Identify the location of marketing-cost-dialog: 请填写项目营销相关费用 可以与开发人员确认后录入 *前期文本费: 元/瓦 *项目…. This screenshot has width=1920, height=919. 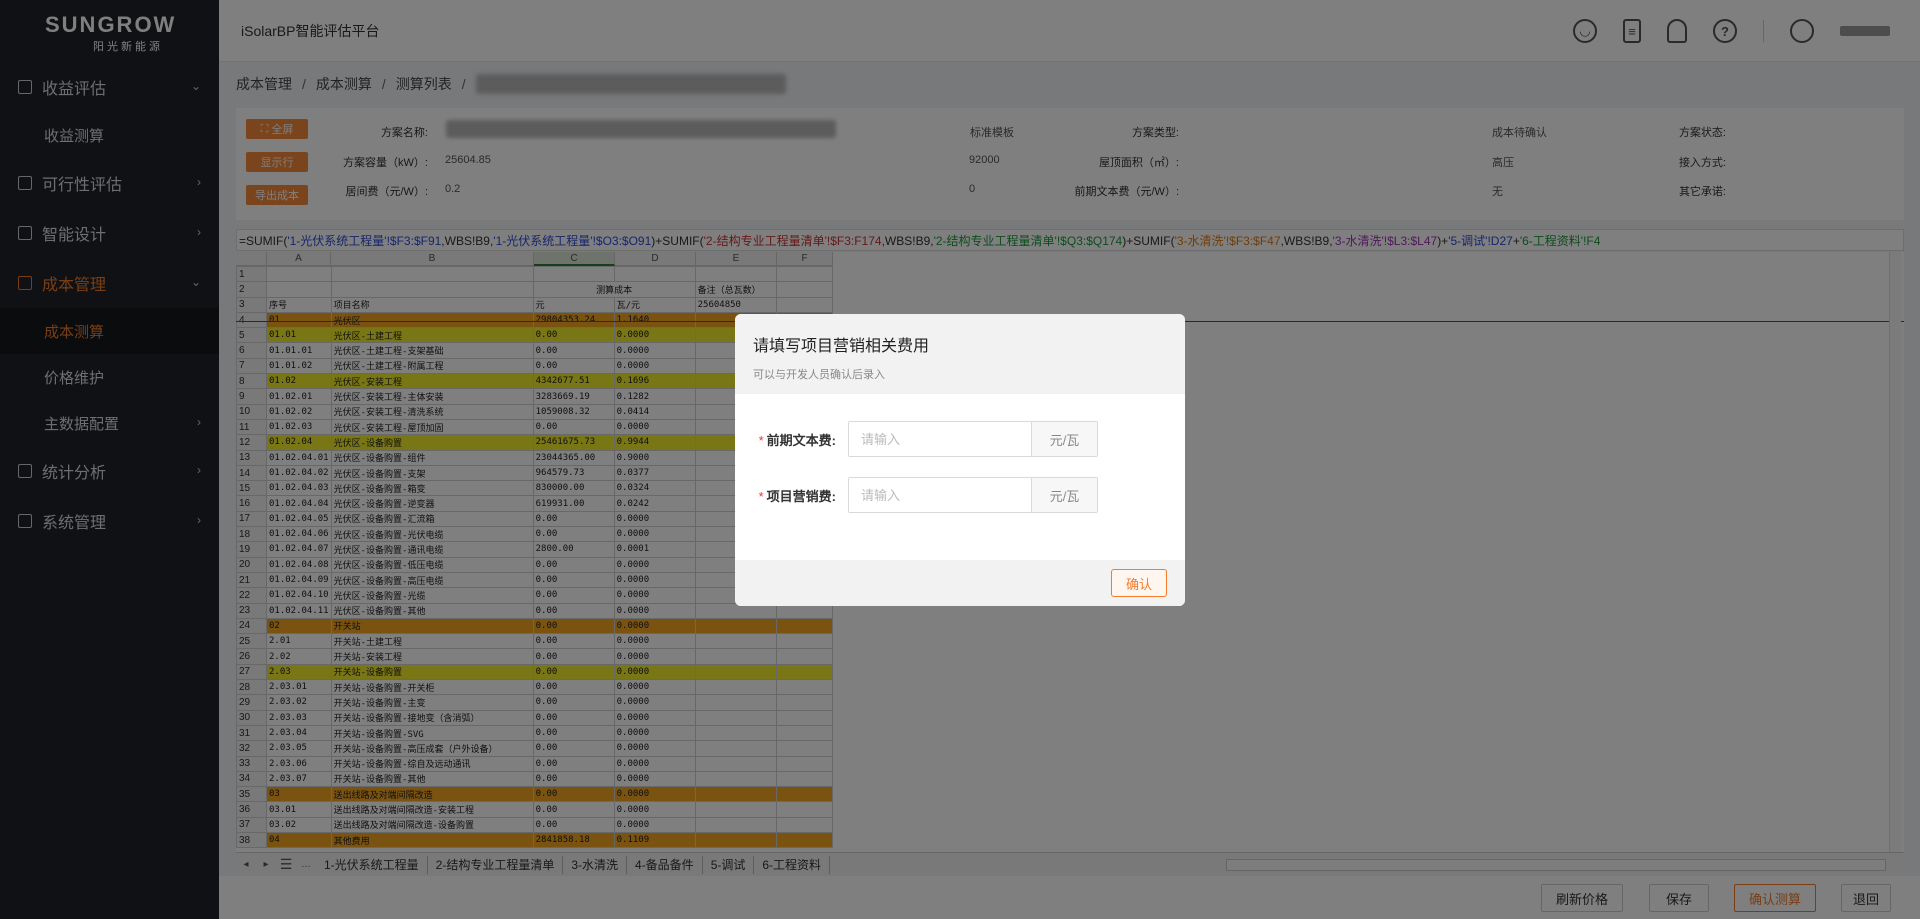
(960, 460).